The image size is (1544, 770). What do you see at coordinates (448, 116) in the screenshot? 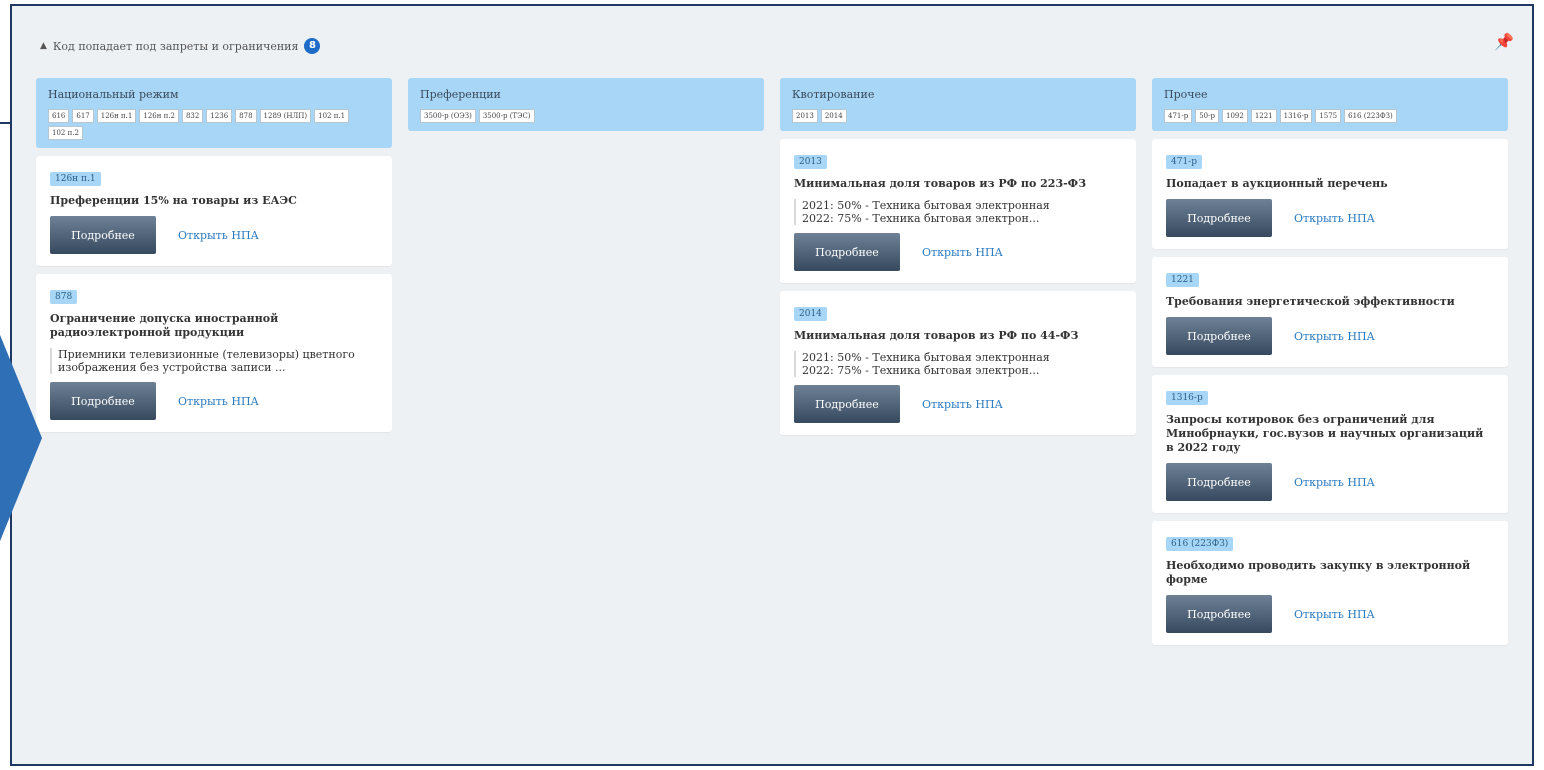
I see `code-chip: 3500-р (ОЭЗ)` at bounding box center [448, 116].